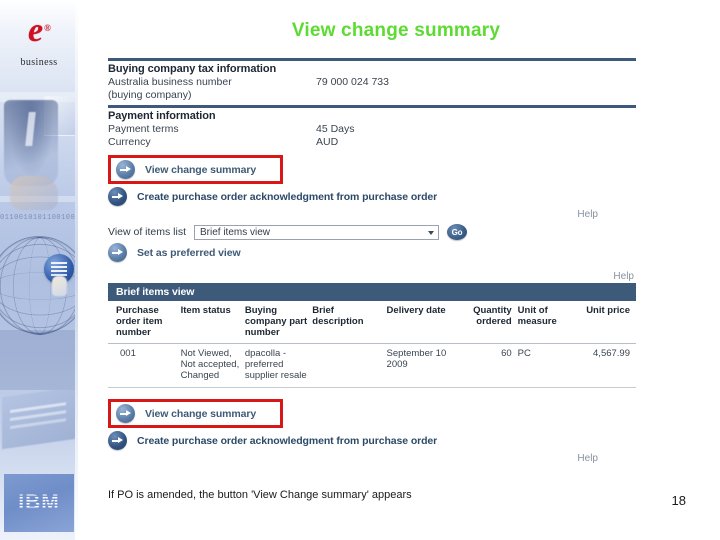 The width and height of the screenshot is (720, 540). What do you see at coordinates (39, 360) in the screenshot?
I see `sidebar-shadow-band` at bounding box center [39, 360].